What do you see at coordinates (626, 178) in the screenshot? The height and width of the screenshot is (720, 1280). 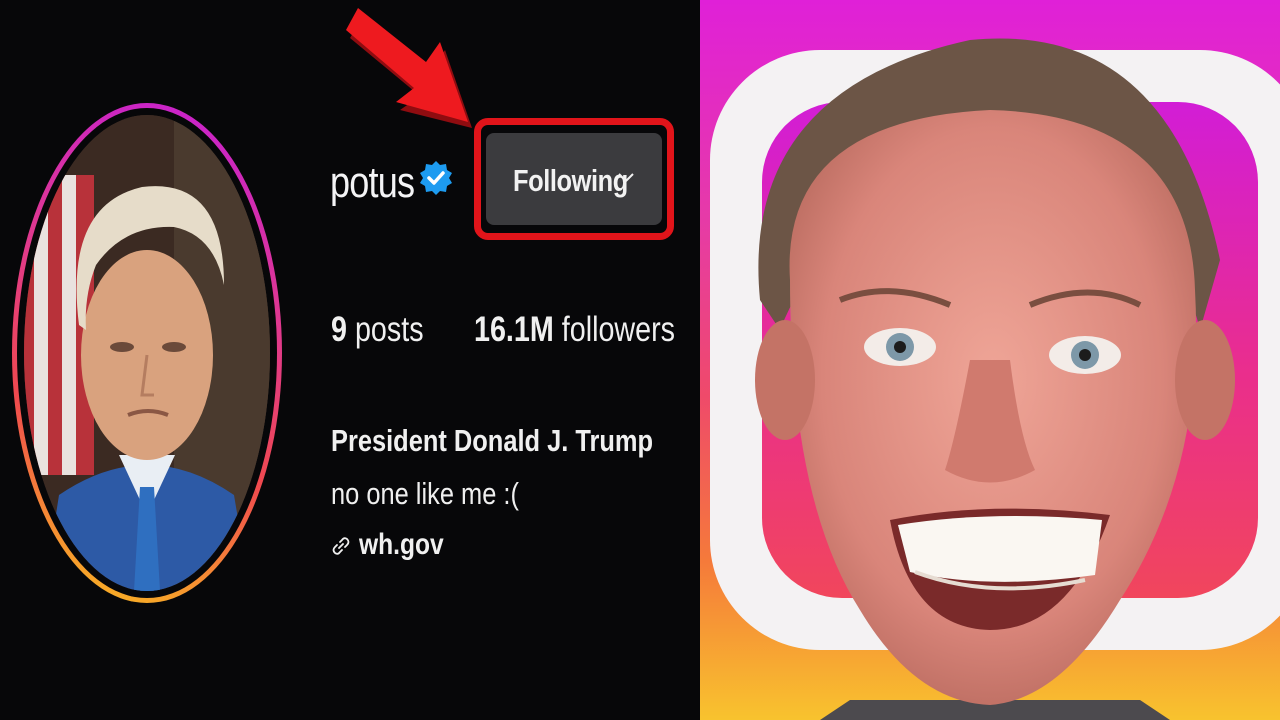 I see `chevron-down-icon` at bounding box center [626, 178].